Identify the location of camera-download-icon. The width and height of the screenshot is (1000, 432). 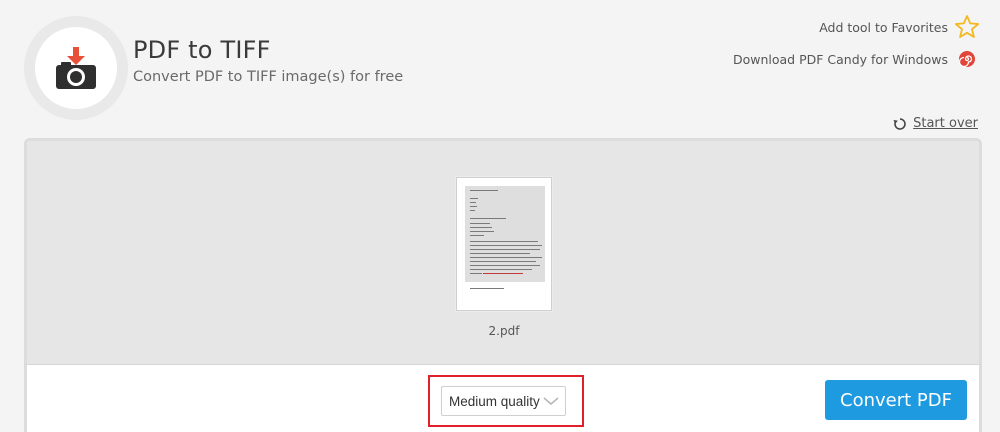
(76, 68).